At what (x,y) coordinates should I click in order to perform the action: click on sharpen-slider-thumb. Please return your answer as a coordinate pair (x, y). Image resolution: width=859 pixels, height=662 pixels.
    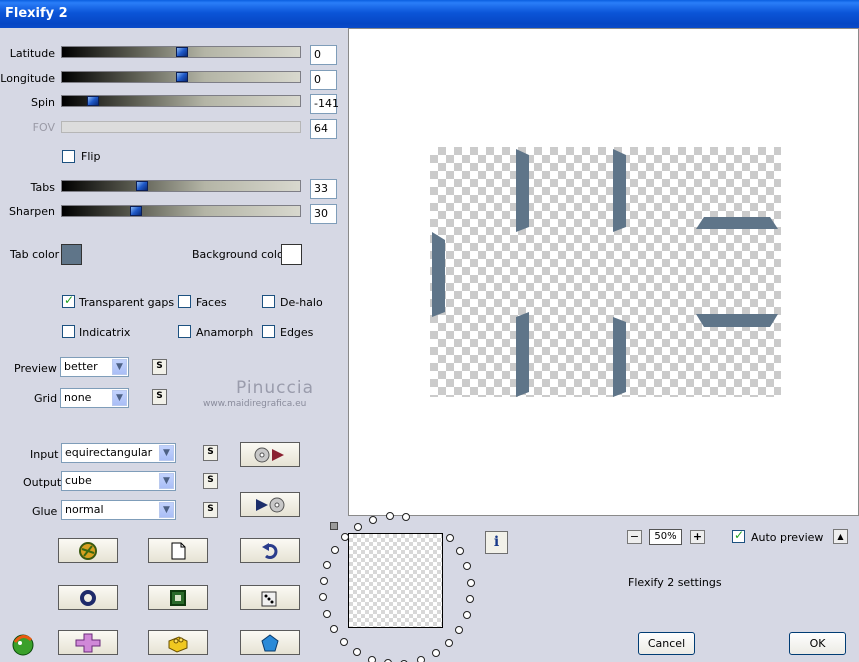
    Looking at the image, I should click on (136, 211).